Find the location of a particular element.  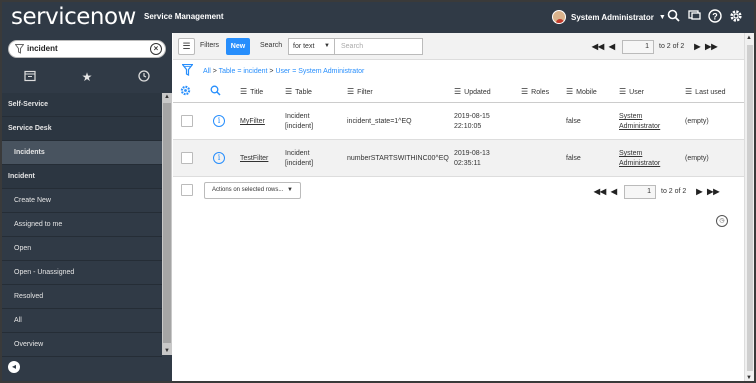

breadcrumb-table: Table = incident is located at coordinates (243, 71).